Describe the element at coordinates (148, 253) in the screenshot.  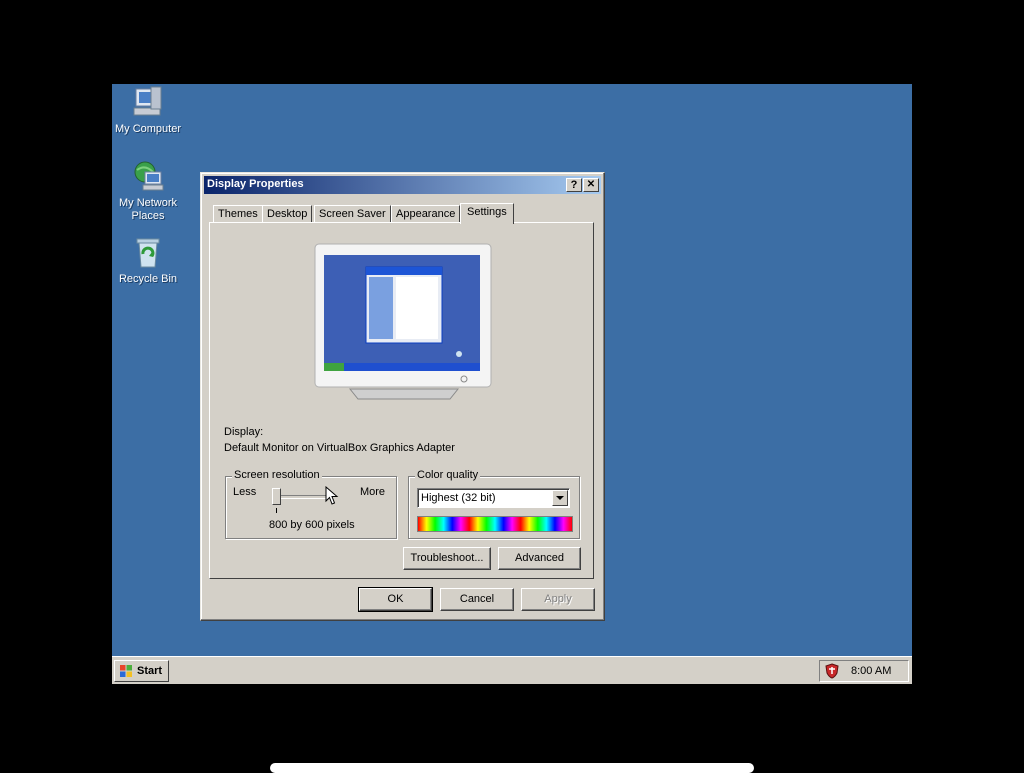
I see `recycle-bin-icon` at that location.